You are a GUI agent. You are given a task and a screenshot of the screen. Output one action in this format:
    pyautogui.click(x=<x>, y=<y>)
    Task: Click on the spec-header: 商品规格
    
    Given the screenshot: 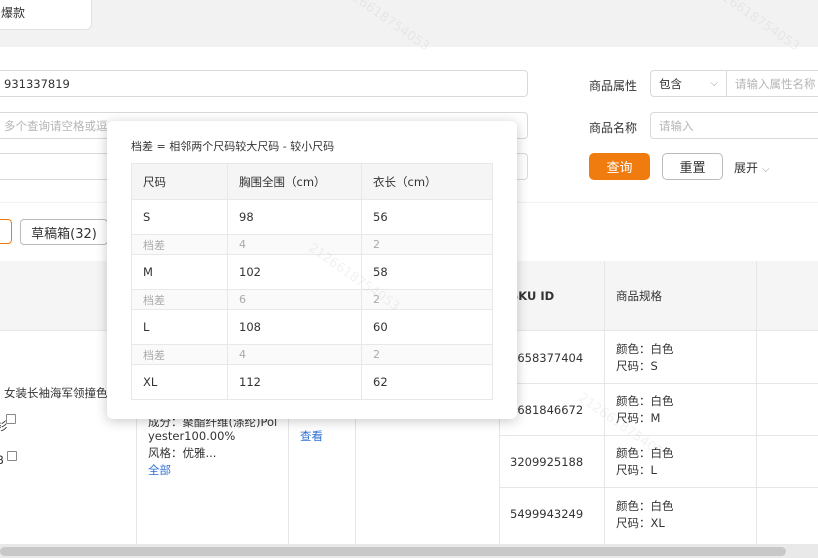 What is the action you would take?
    pyautogui.click(x=639, y=296)
    